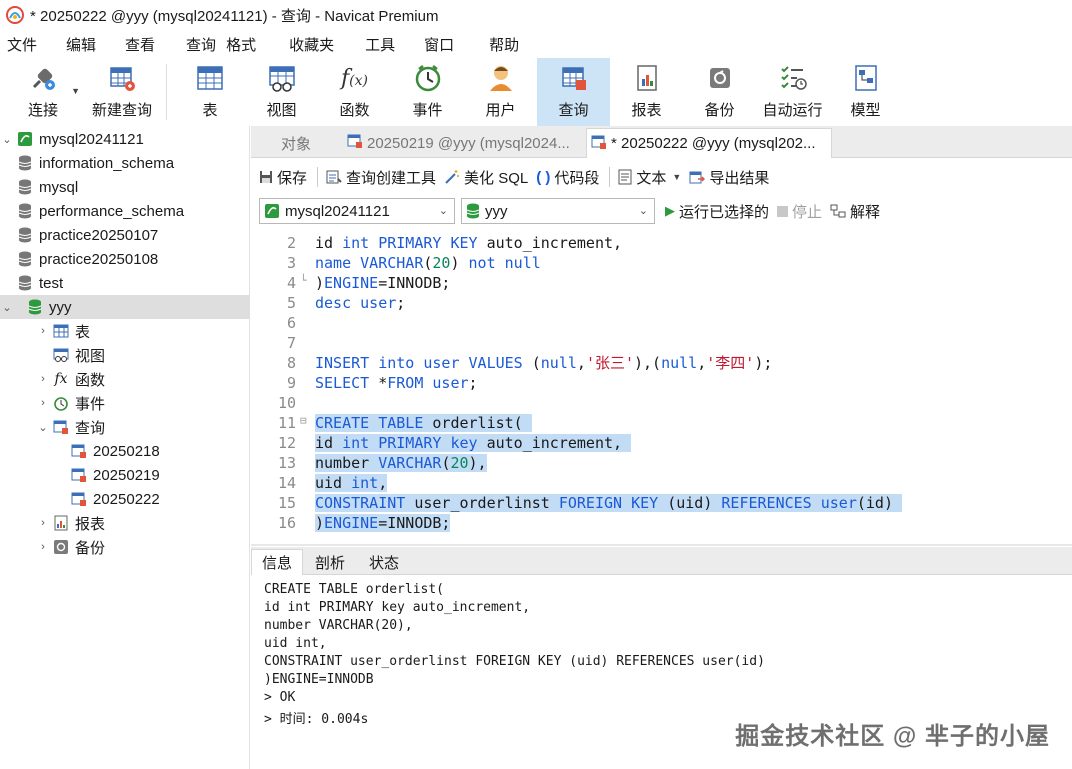 This screenshot has width=1072, height=769. Describe the element at coordinates (125, 427) in the screenshot. I see `tree-queries: ⌄ 查询` at that location.